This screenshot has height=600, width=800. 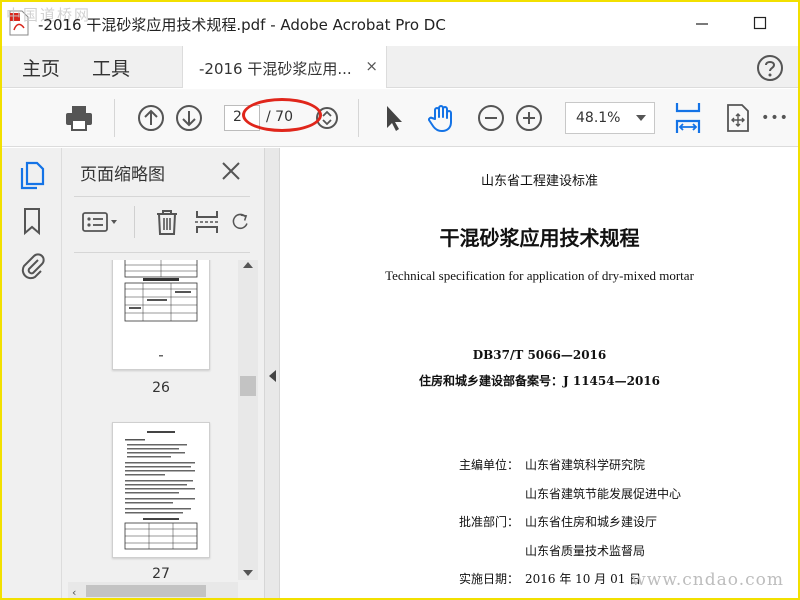 What do you see at coordinates (585, 551) in the screenshot?
I see `approval-org-2: 山东省质量技术监督局` at bounding box center [585, 551].